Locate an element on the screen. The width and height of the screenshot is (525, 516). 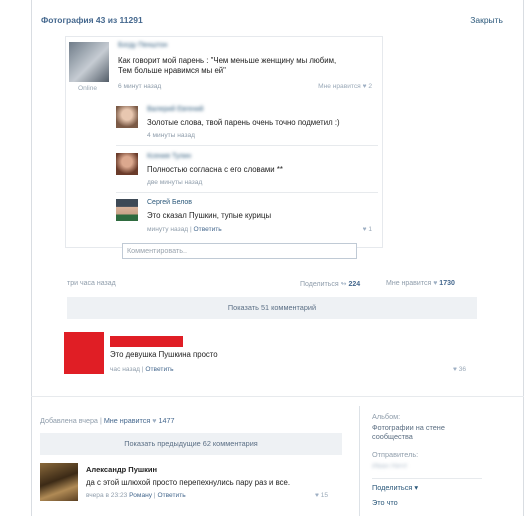
comment-meta: час назад | Ответить is located at coordinates (142, 369).